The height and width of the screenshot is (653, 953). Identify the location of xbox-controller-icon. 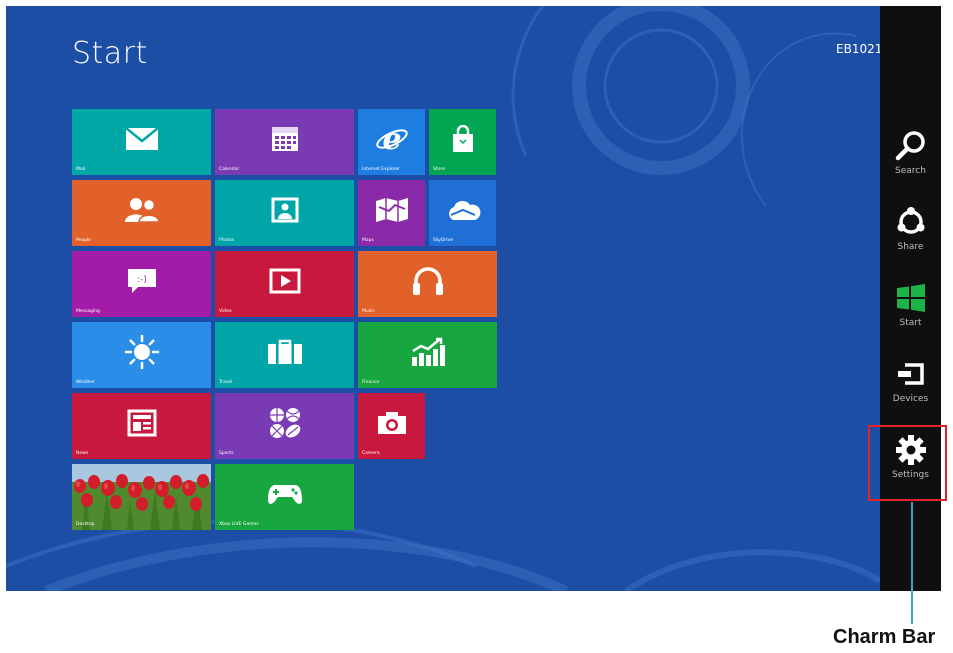
(284, 494).